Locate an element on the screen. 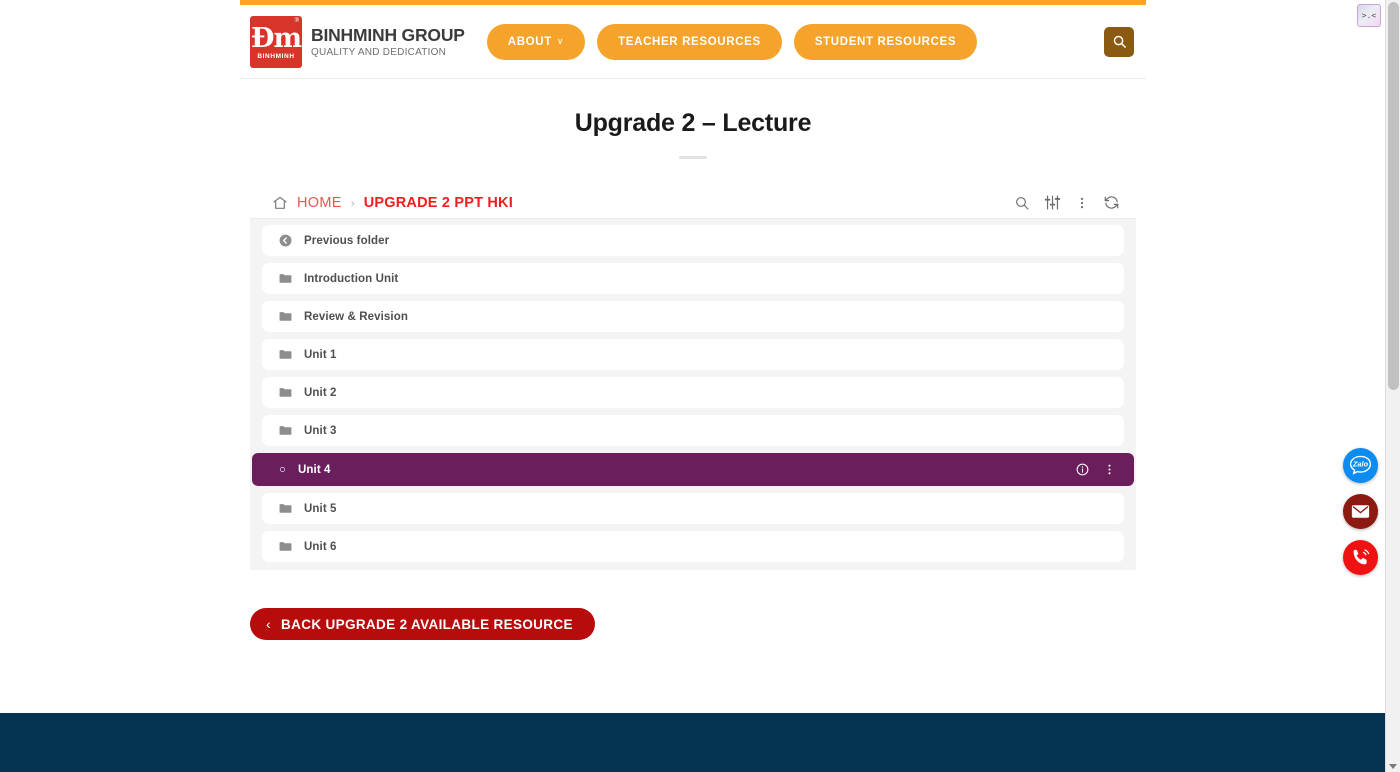 The image size is (1400, 772). zalo-chat-button: Zalo is located at coordinates (1360, 465).